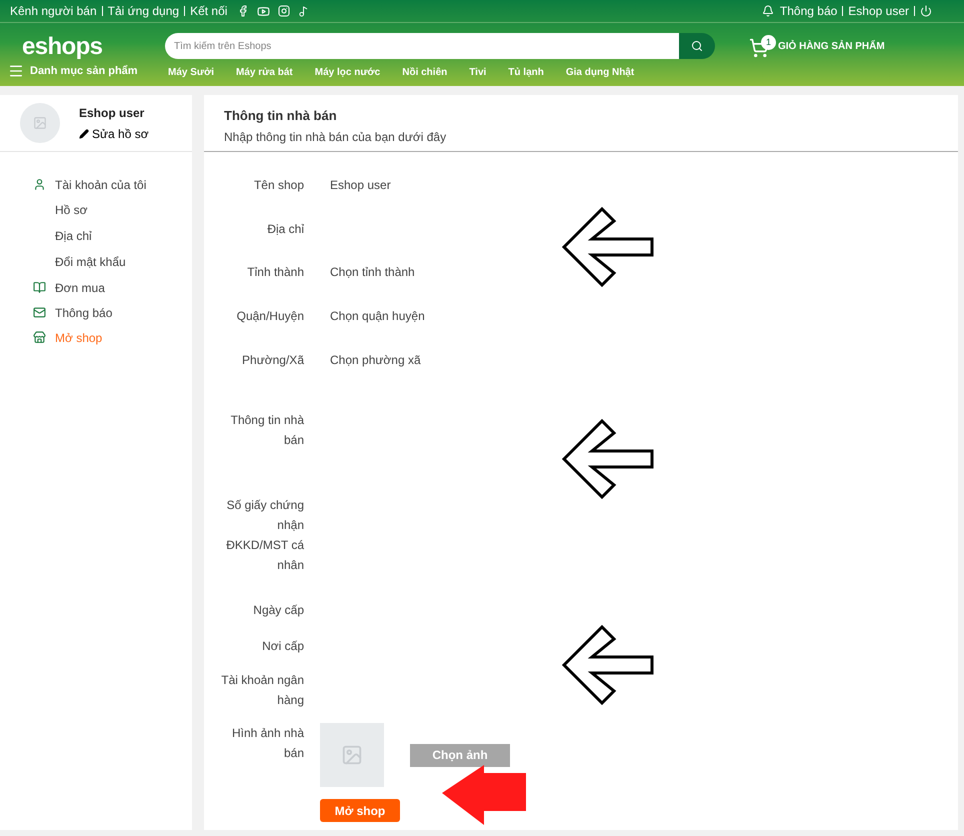 Image resolution: width=964 pixels, height=836 pixels. Describe the element at coordinates (304, 11) in the screenshot. I see `music-note-icon` at that location.